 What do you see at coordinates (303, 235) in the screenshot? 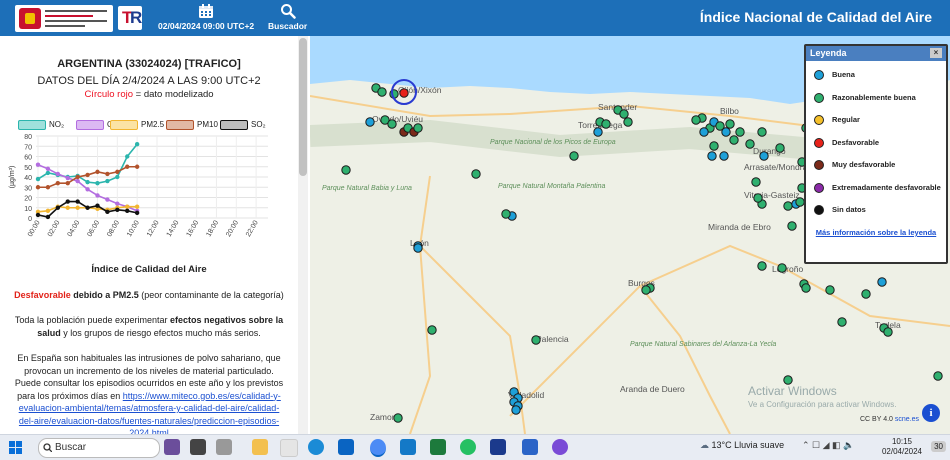
I see `panel-scrollbar` at bounding box center [303, 235].